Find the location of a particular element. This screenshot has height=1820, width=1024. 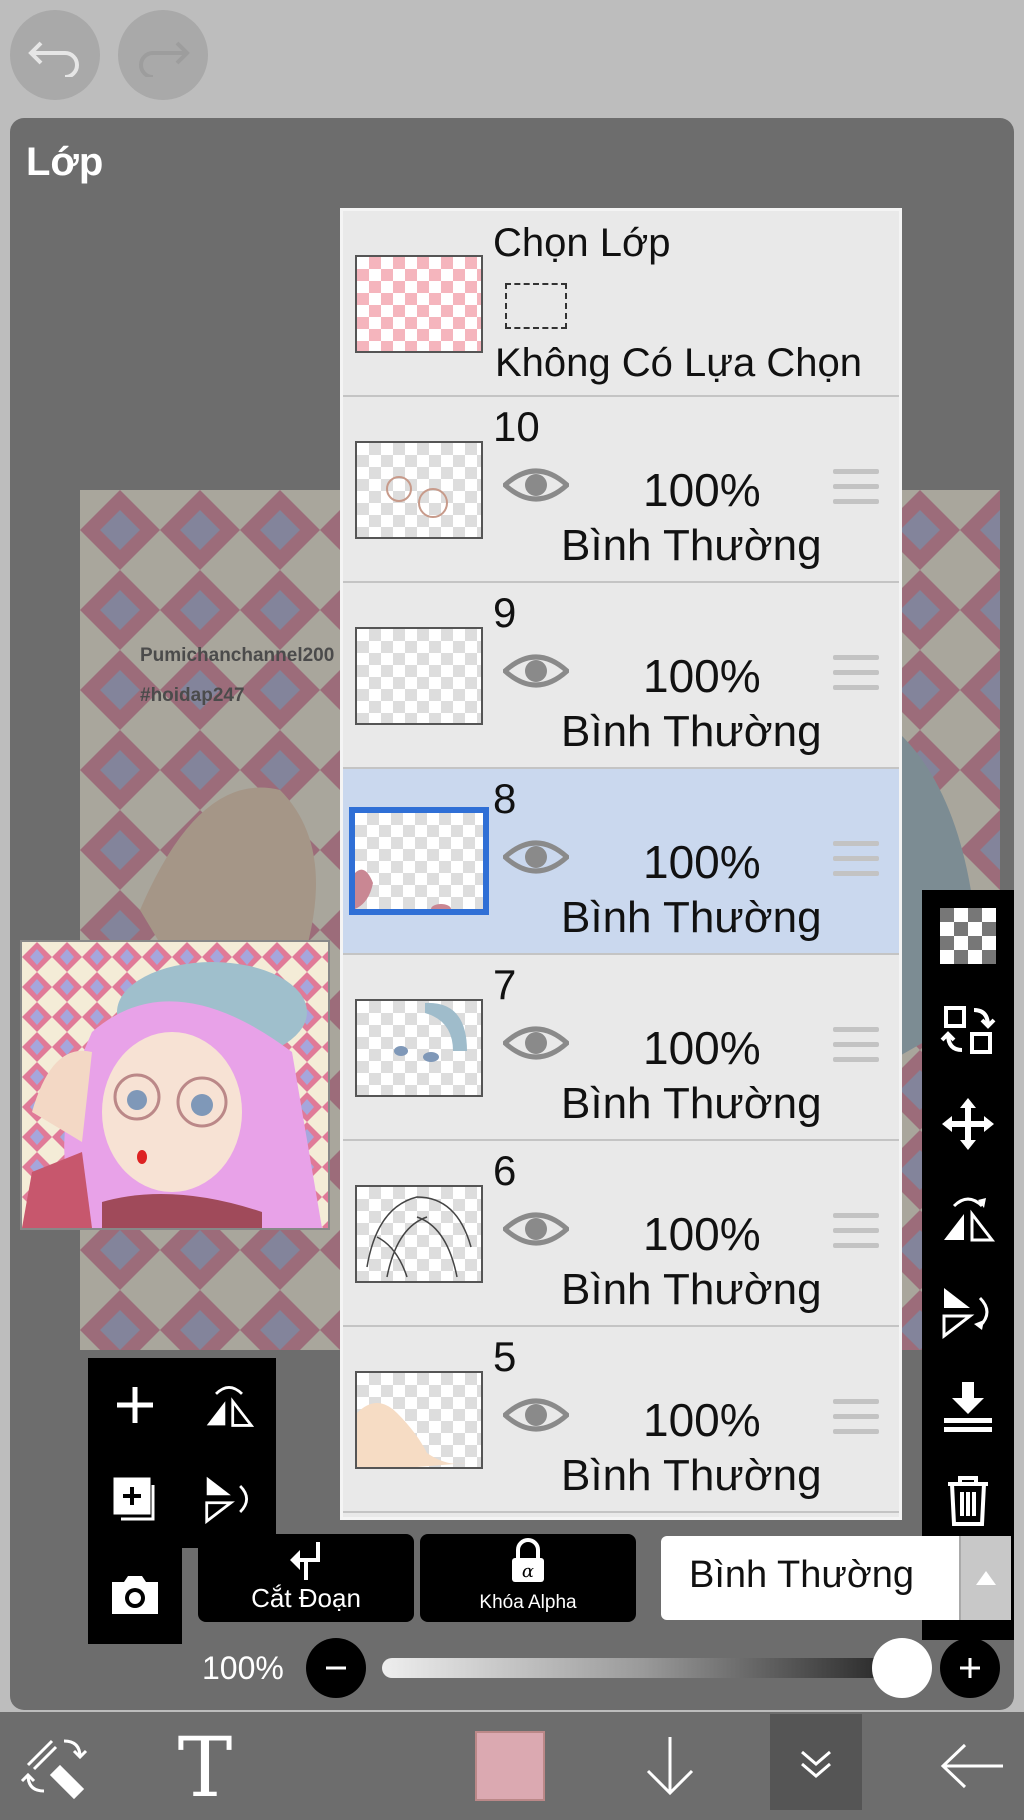

layer-number: 8 is located at coordinates (505, 798).